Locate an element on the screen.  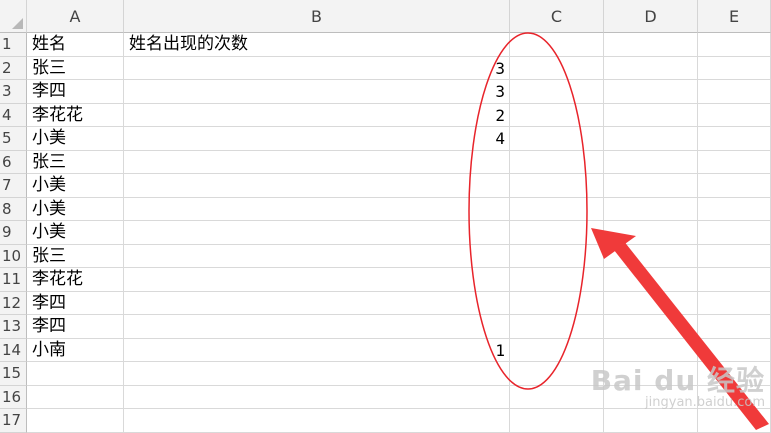
highlight-ellipse is located at coordinates (528, 211).